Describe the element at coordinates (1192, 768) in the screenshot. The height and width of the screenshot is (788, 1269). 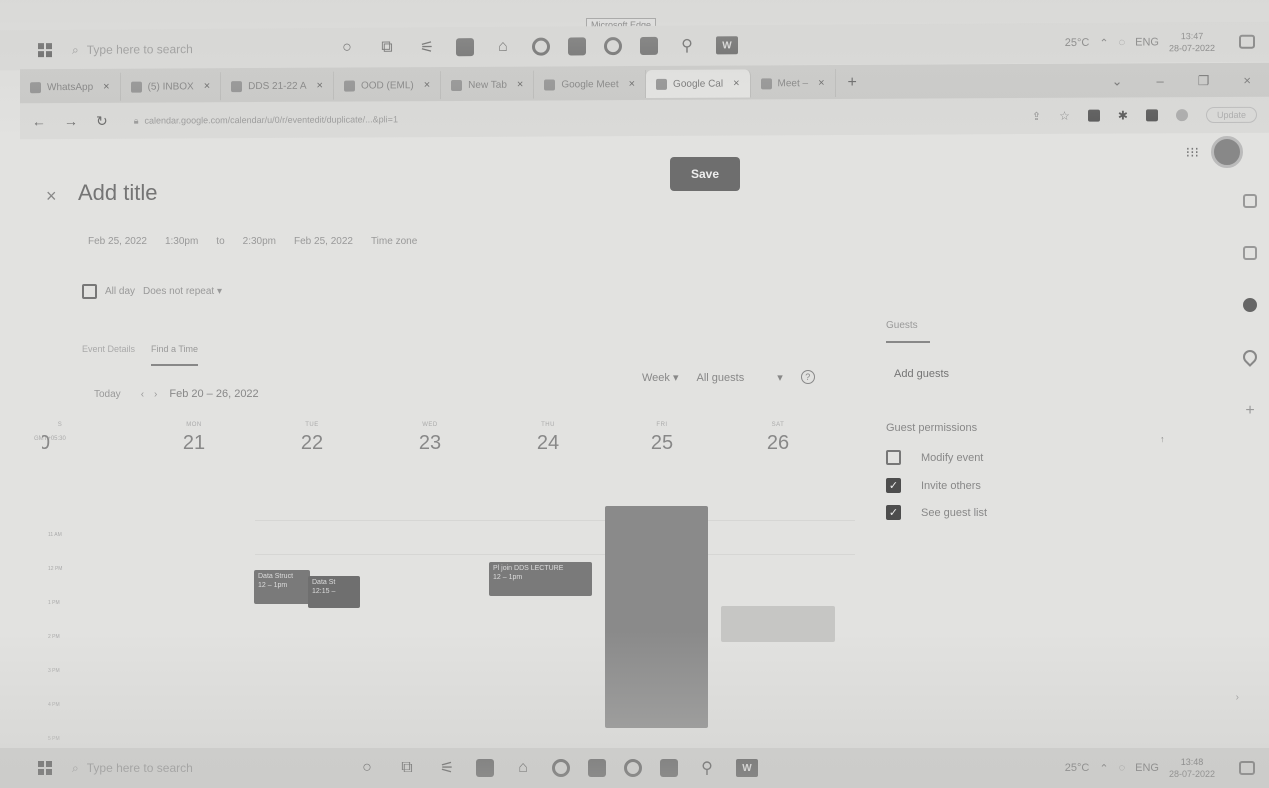
I see `clock: 13:48 28-07-2022` at that location.